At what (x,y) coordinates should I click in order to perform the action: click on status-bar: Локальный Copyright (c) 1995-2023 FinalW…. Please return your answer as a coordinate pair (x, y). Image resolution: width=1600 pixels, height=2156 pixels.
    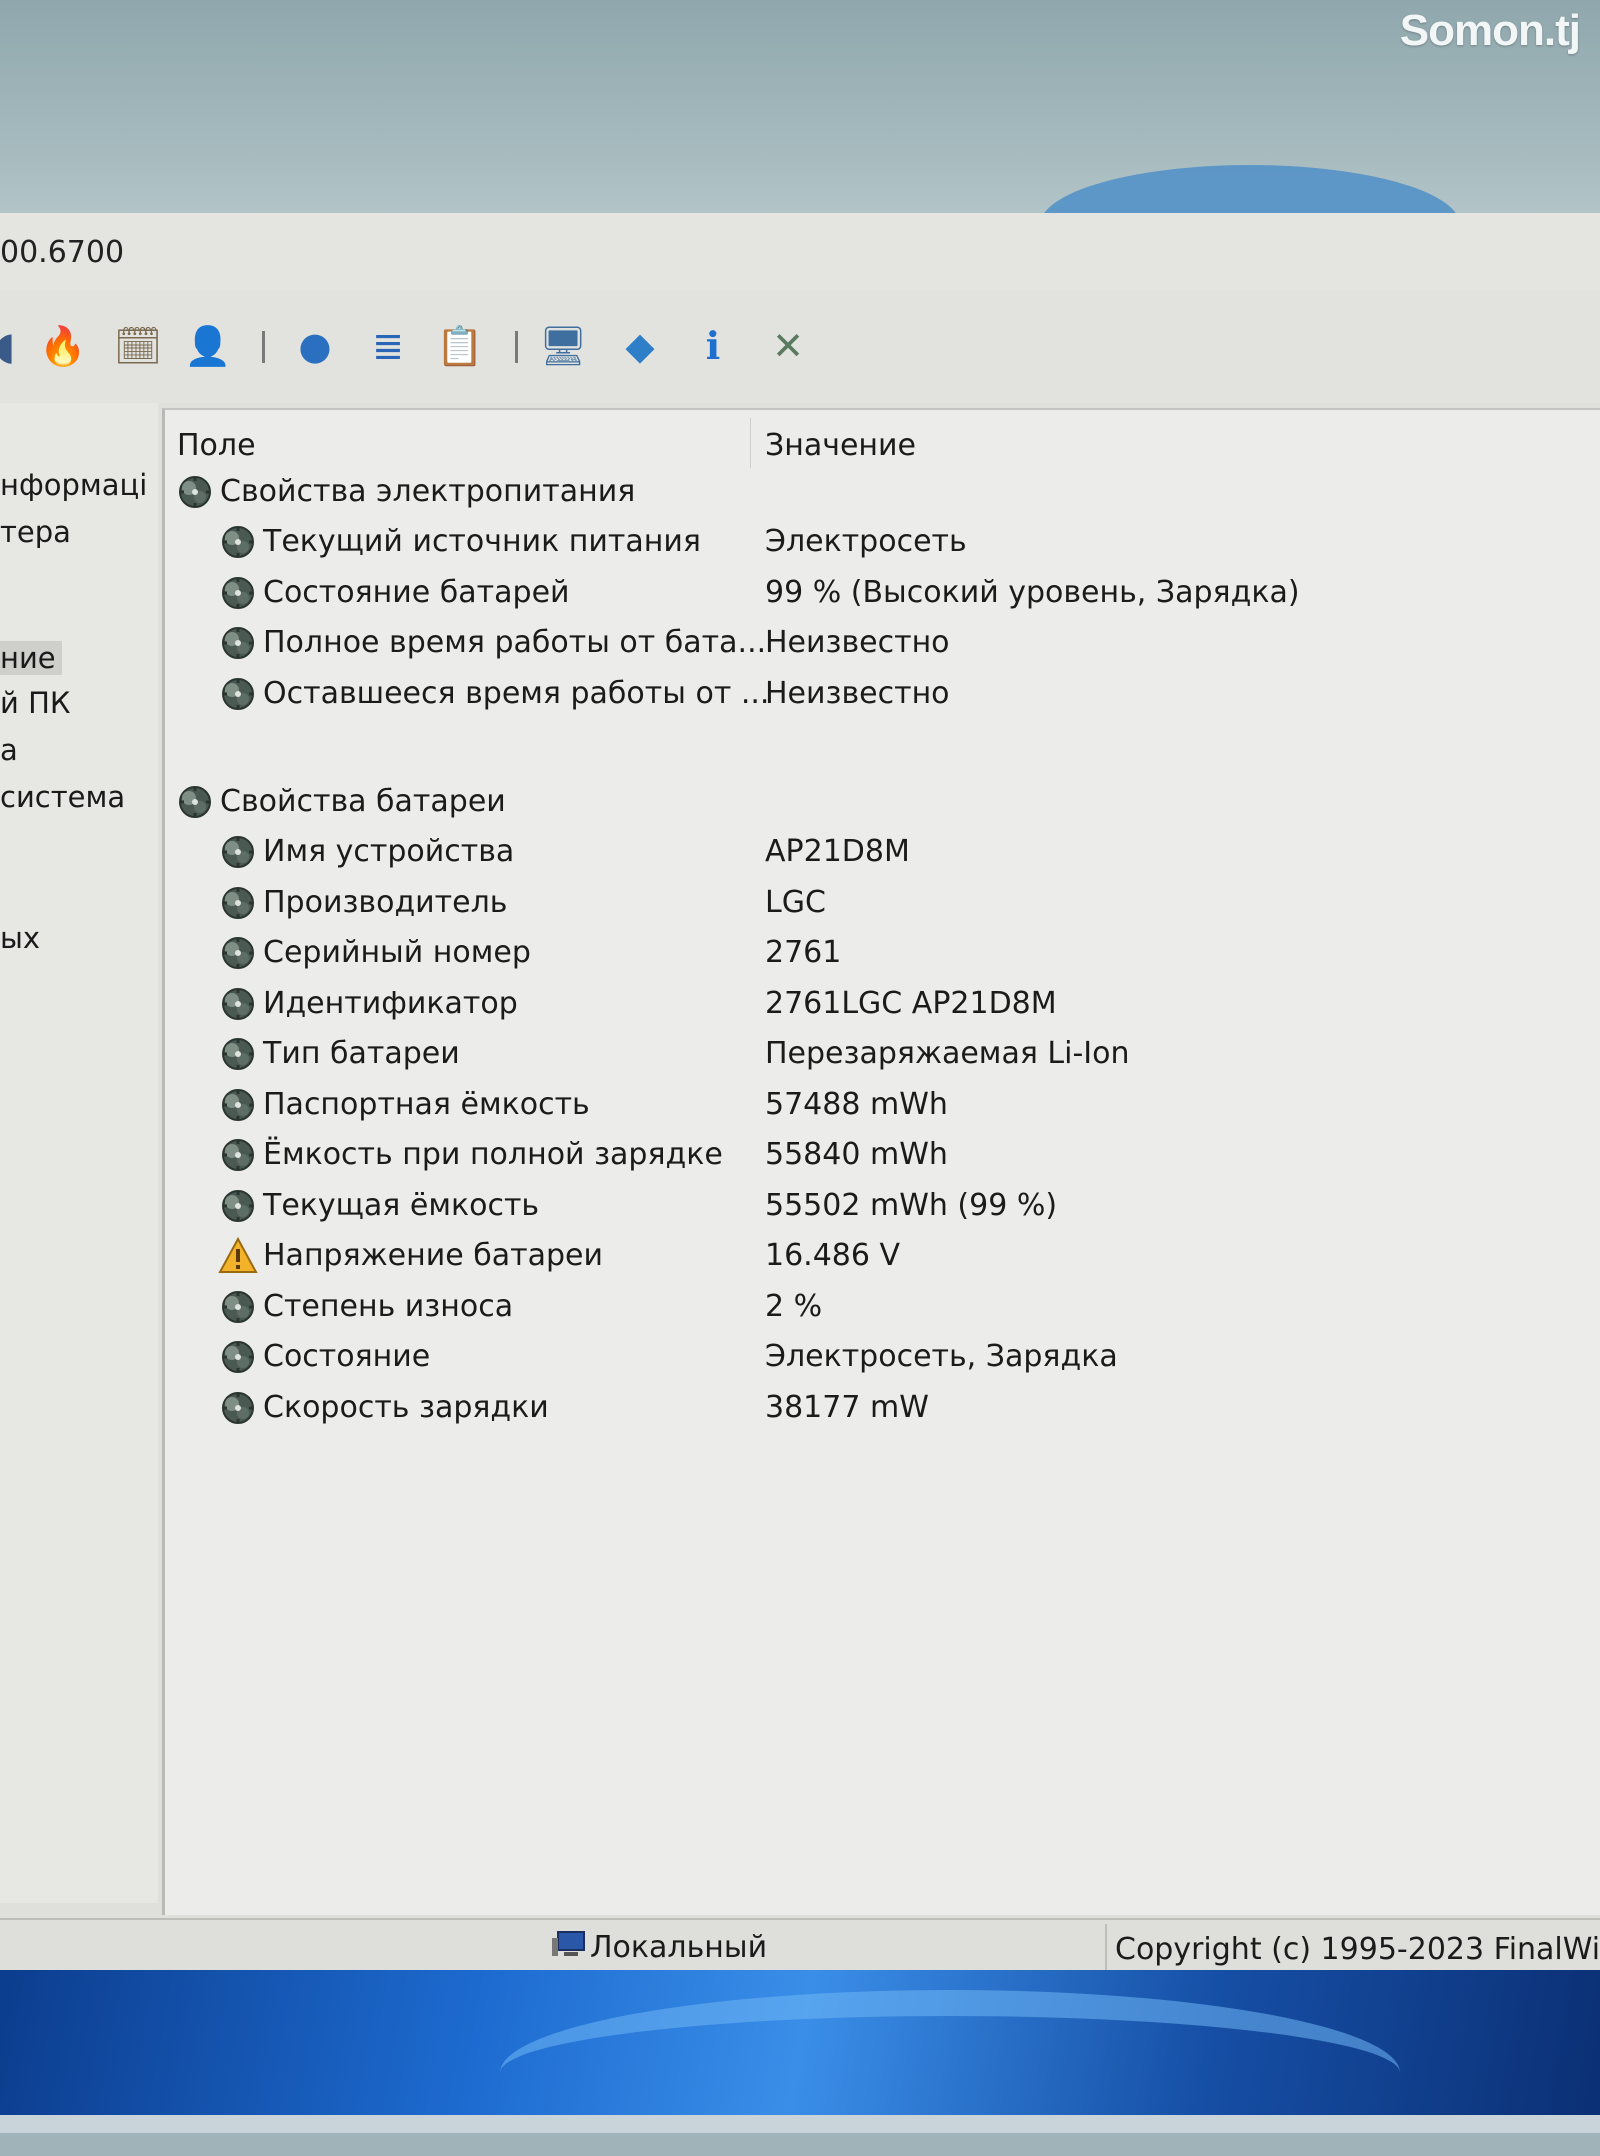
    Looking at the image, I should click on (800, 1947).